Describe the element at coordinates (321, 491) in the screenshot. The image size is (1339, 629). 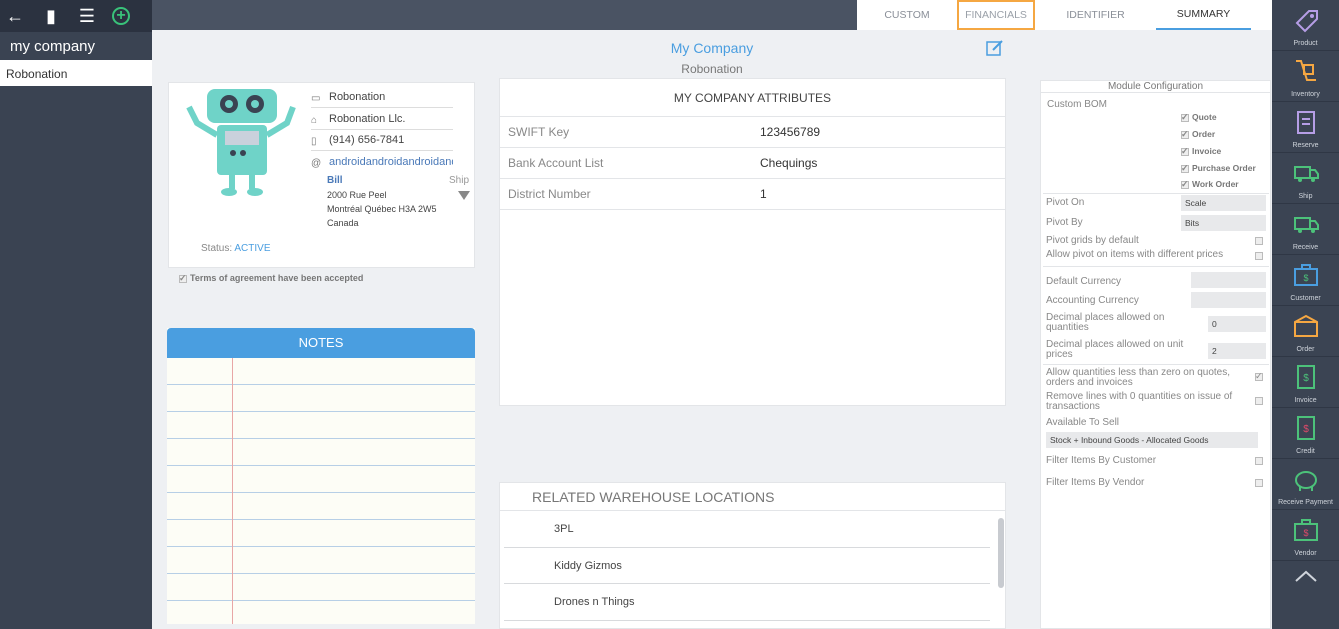
I see `notes-textarea` at that location.